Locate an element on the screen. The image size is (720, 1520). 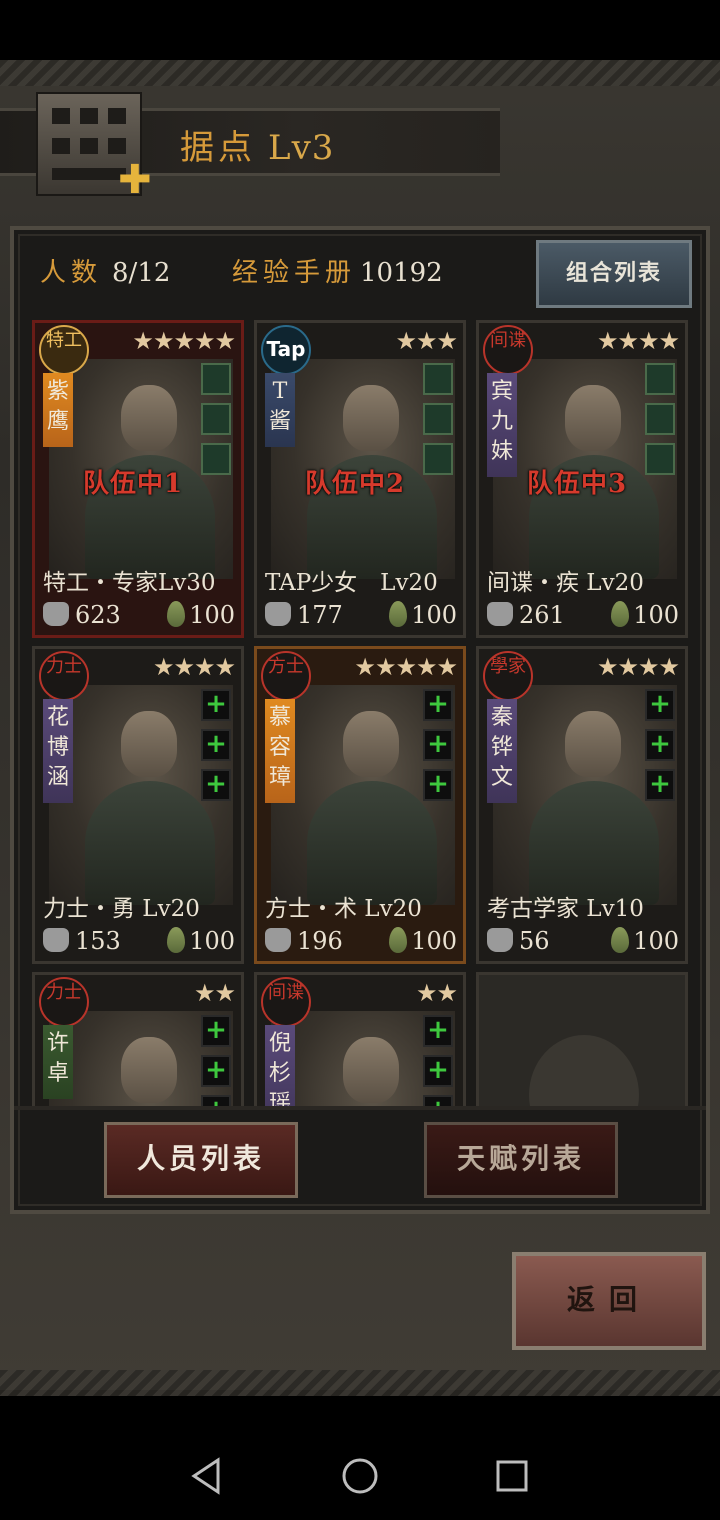
power-stat: 623 is located at coordinates (82, 615).